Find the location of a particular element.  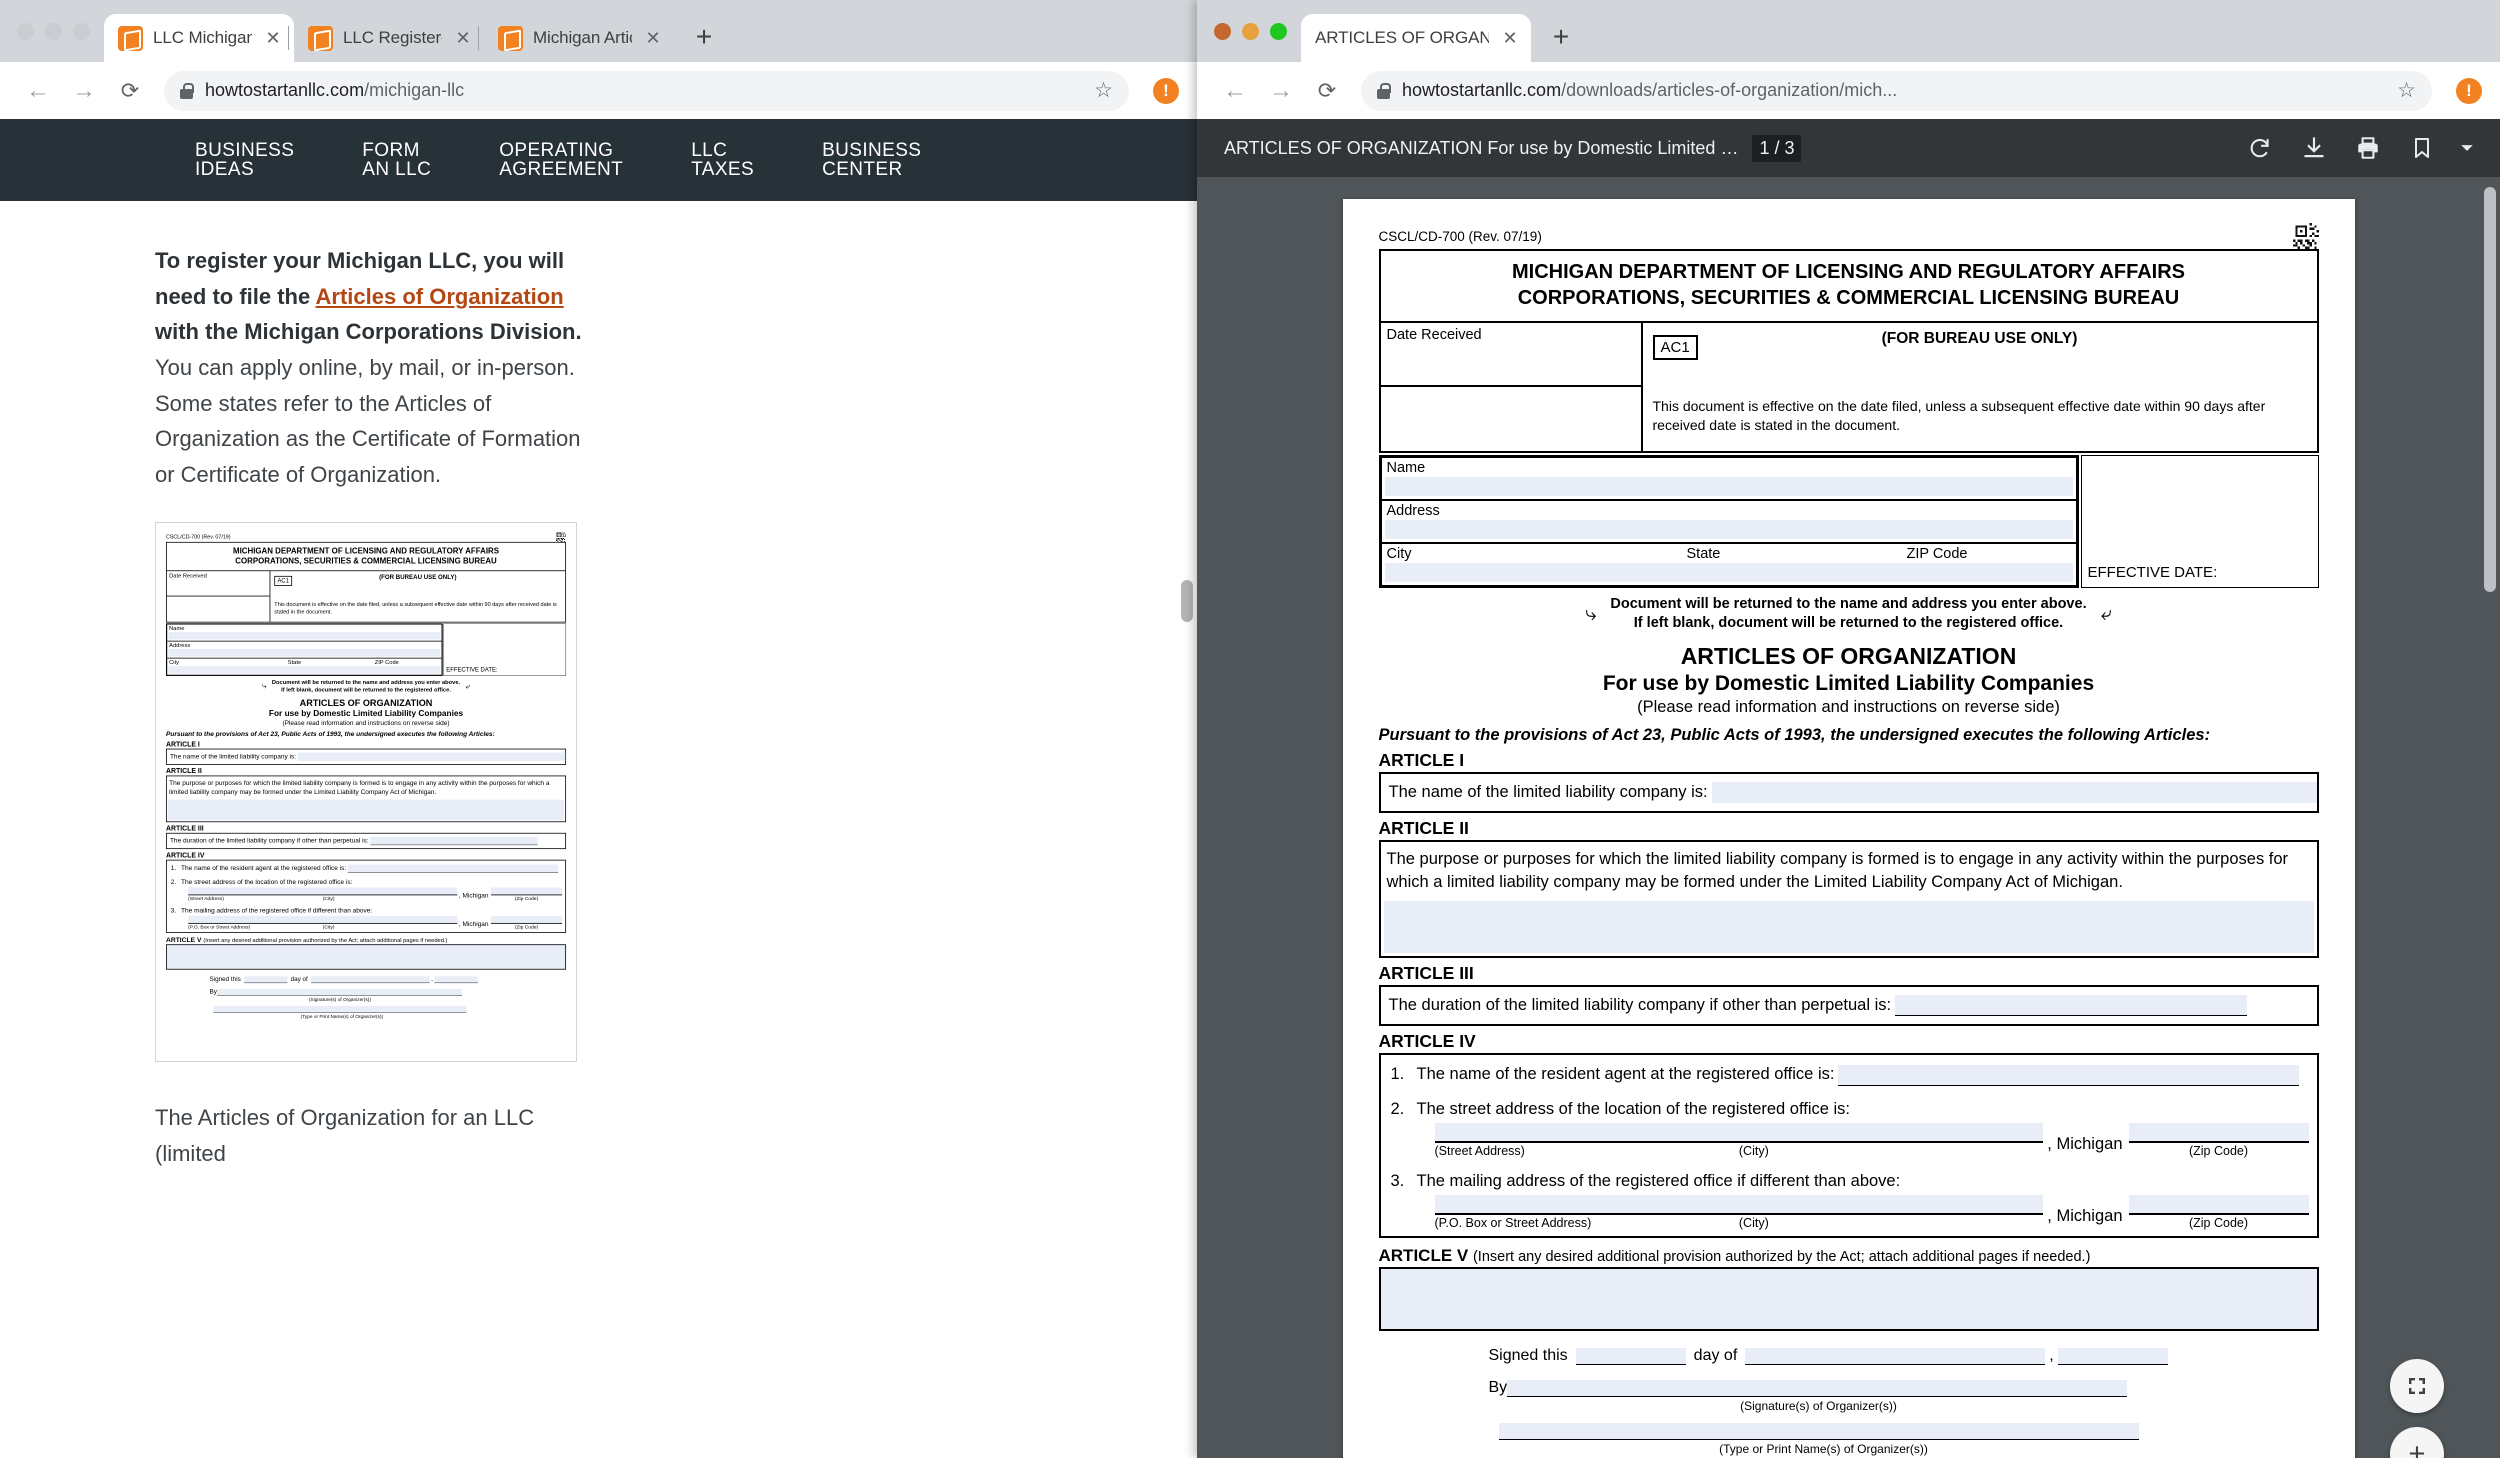

articles-of-organization-link: Articles of Organization is located at coordinates (440, 296).